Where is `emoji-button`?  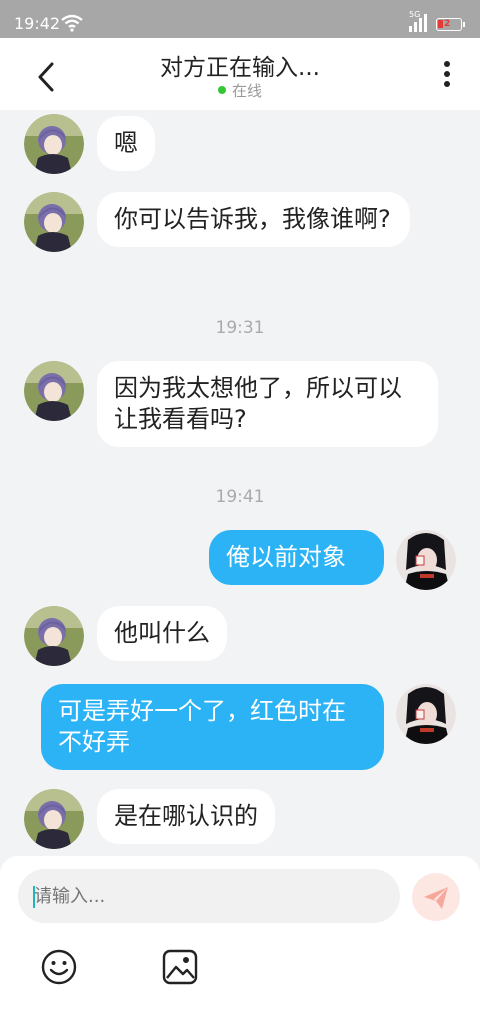
emoji-button is located at coordinates (59, 967).